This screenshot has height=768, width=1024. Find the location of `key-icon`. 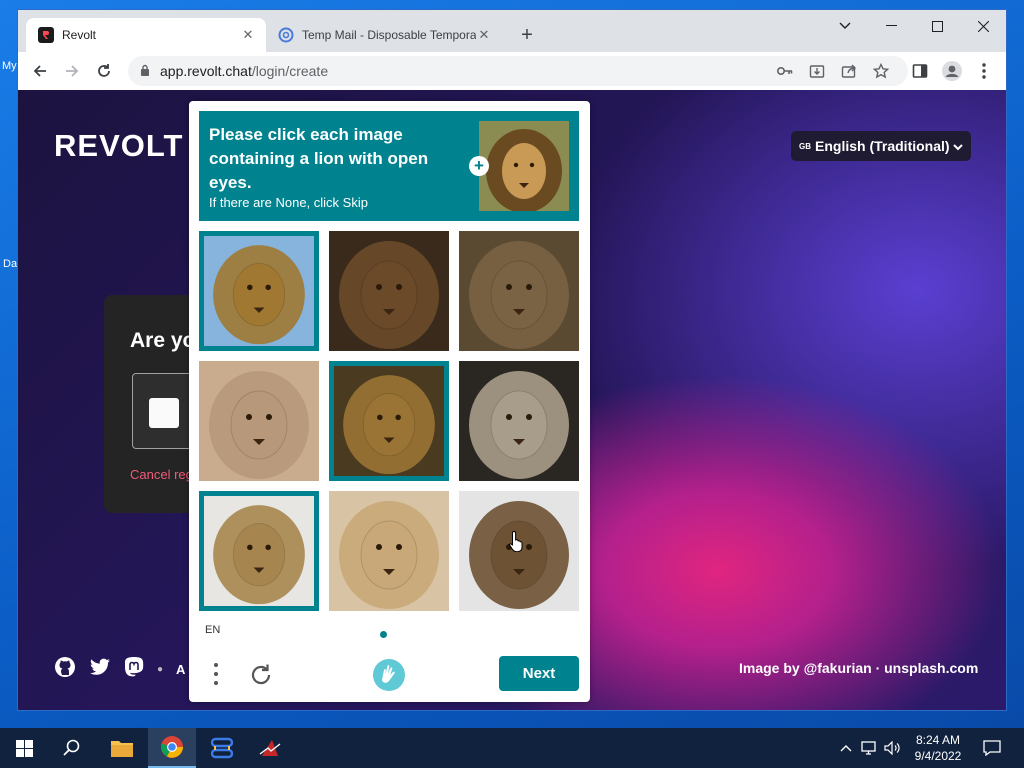

key-icon is located at coordinates (785, 71).